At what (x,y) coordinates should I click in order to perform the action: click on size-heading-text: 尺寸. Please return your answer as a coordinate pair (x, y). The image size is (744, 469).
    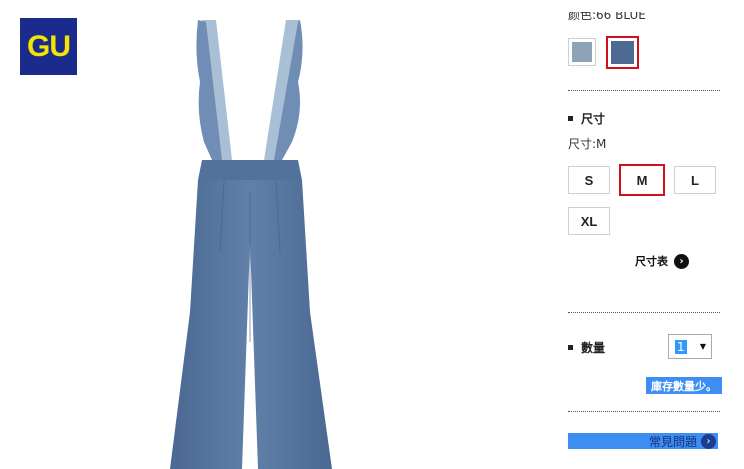
    Looking at the image, I should click on (593, 119).